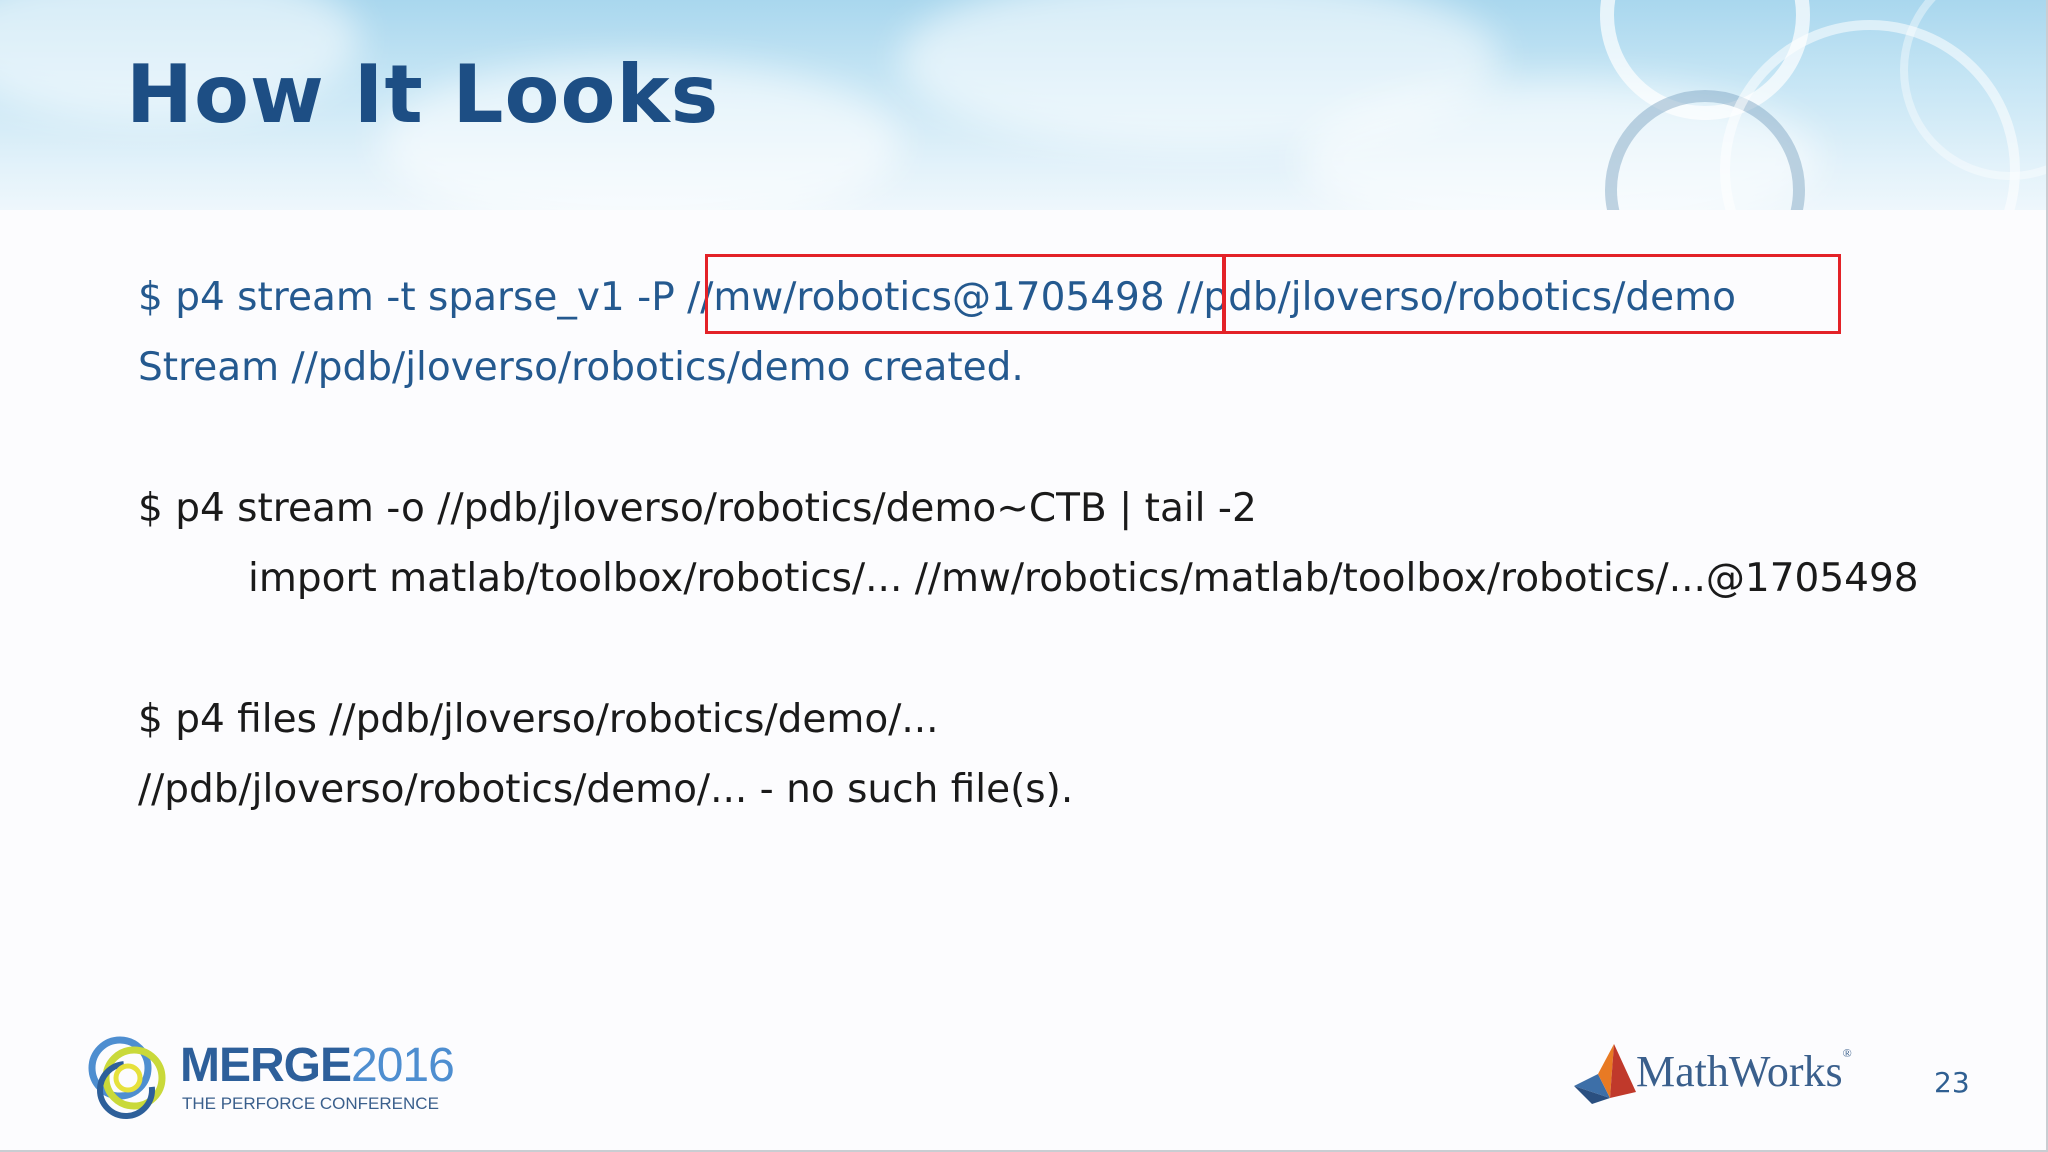 The width and height of the screenshot is (2048, 1152). I want to click on highlight-box-parent-path, so click(965, 294).